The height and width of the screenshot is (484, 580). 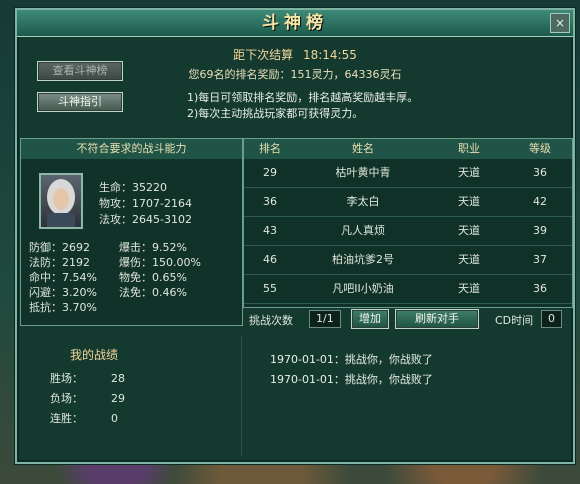 I want to click on guide-button: 斗神指引, so click(x=80, y=102).